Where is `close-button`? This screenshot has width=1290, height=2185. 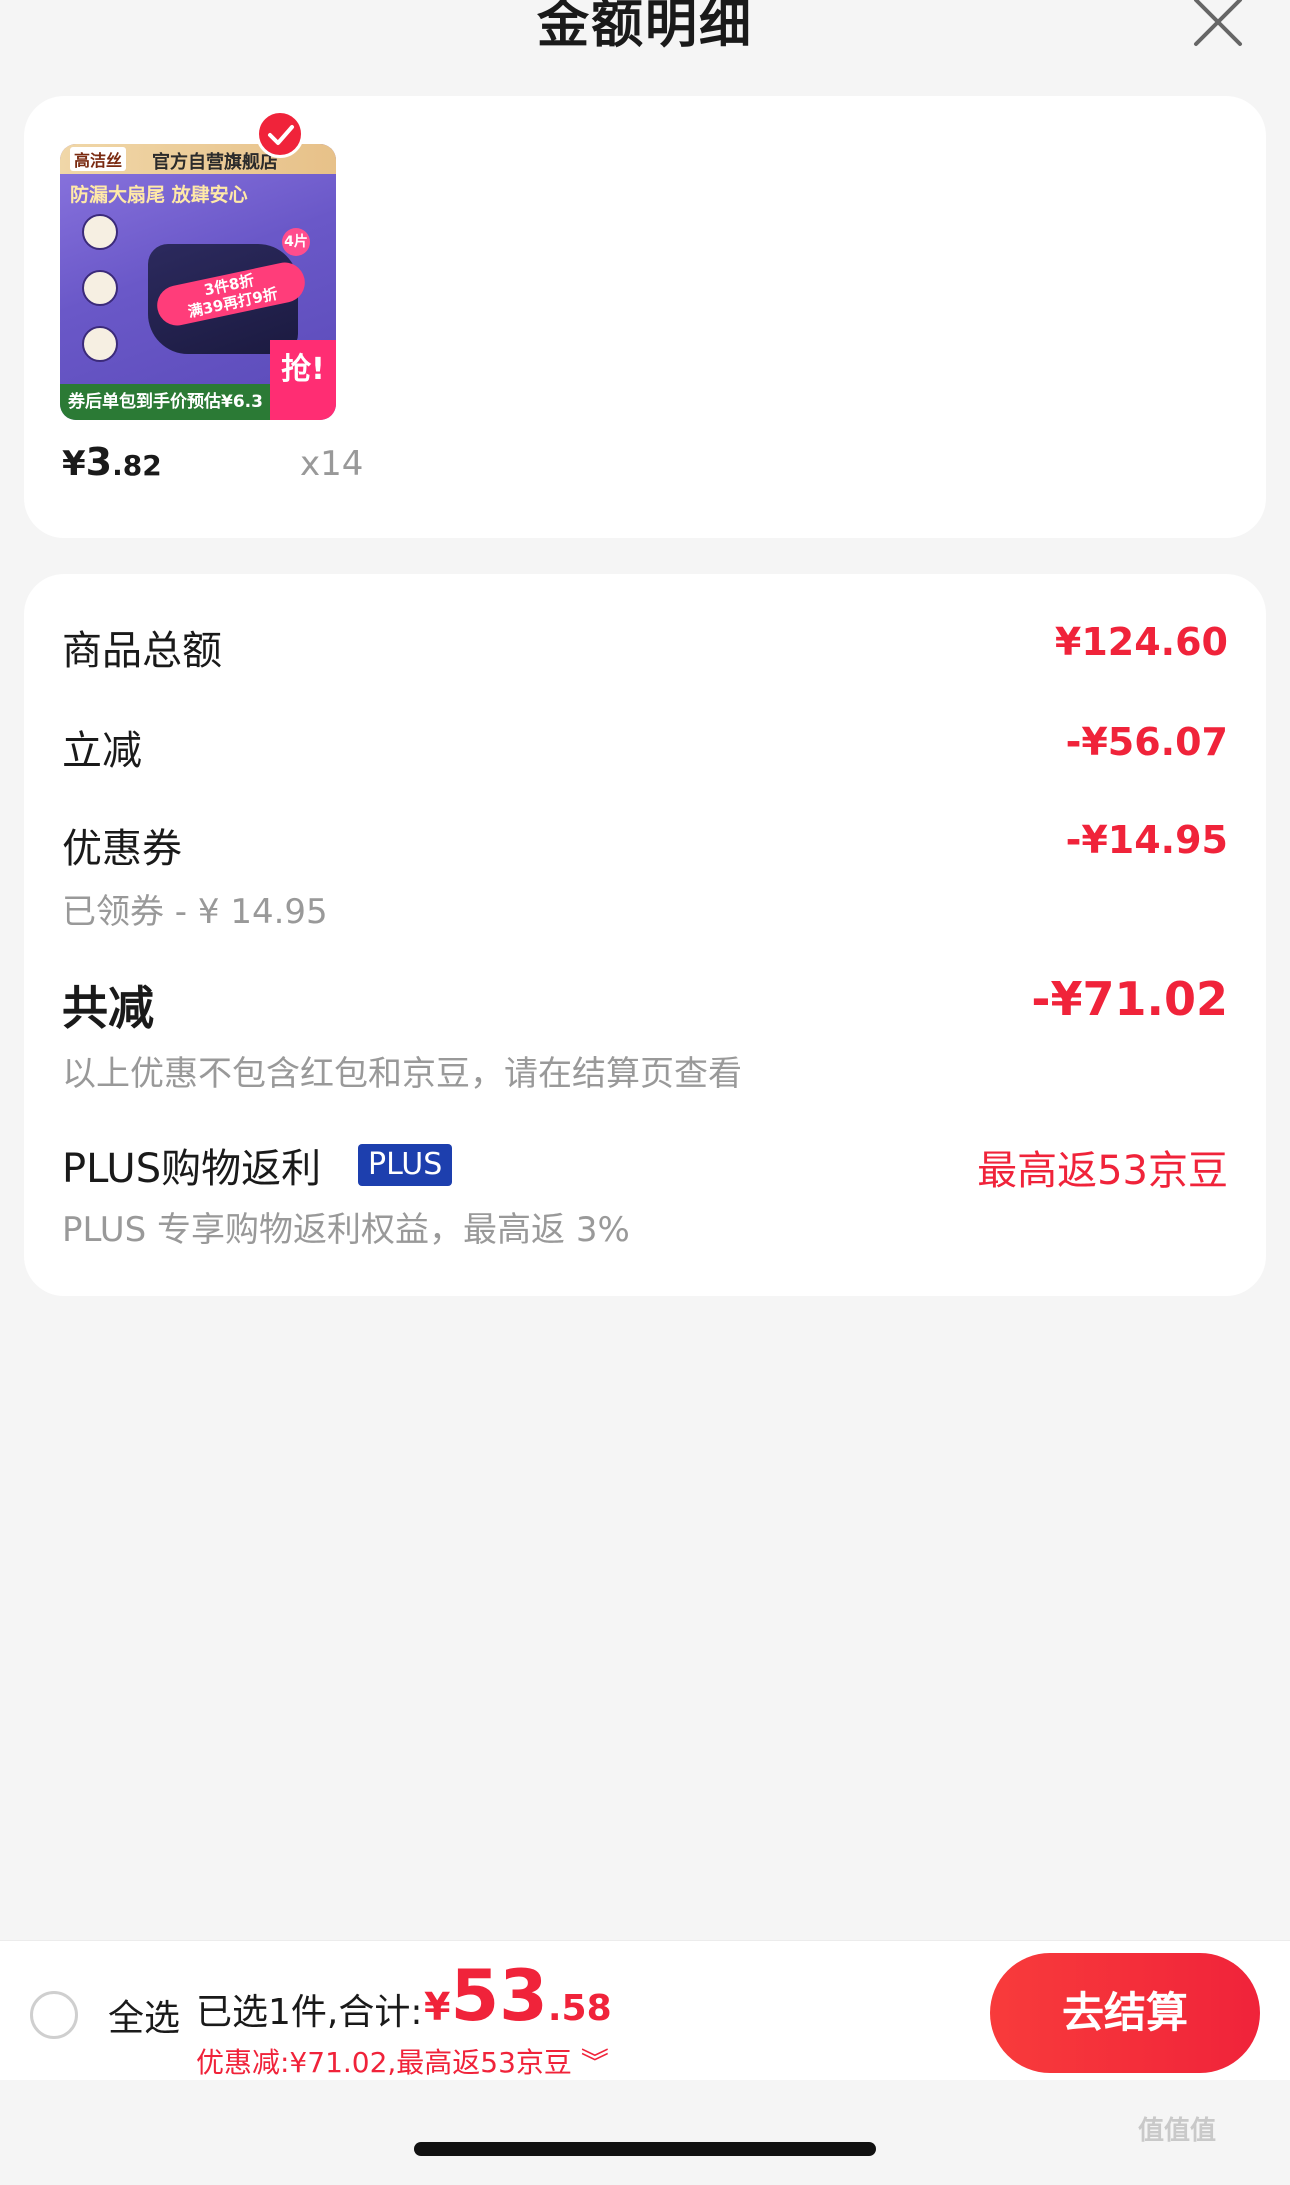
close-button is located at coordinates (1216, 24).